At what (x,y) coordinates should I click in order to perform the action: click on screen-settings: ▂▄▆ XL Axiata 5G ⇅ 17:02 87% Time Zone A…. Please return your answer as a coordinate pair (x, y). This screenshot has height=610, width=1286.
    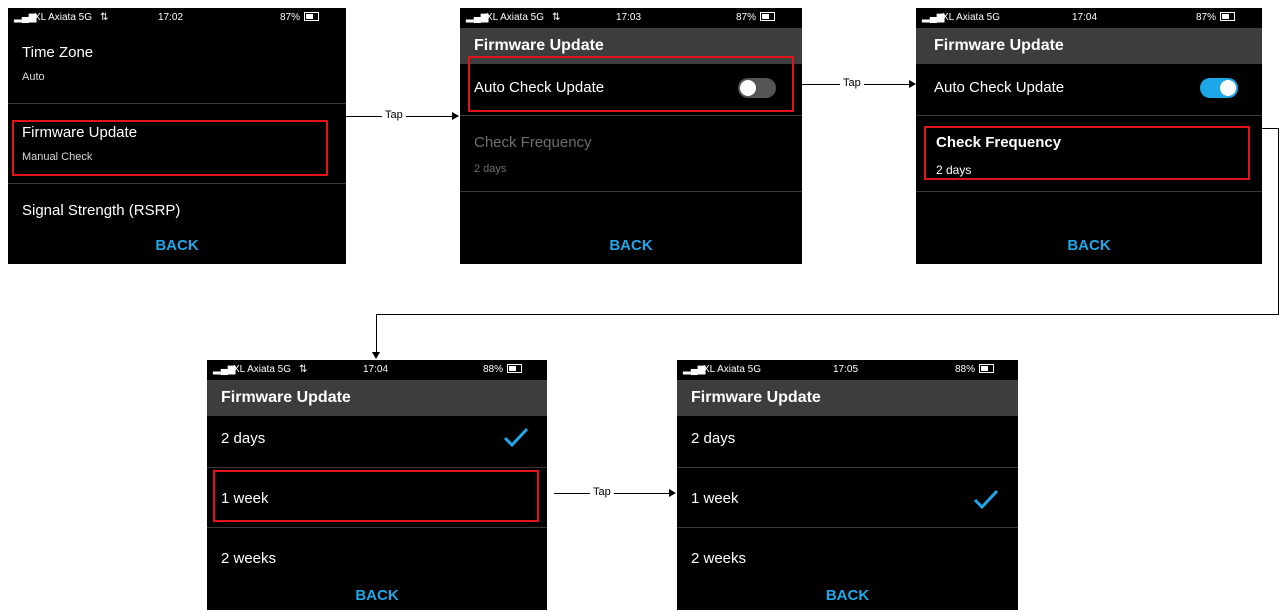
    Looking at the image, I should click on (177, 136).